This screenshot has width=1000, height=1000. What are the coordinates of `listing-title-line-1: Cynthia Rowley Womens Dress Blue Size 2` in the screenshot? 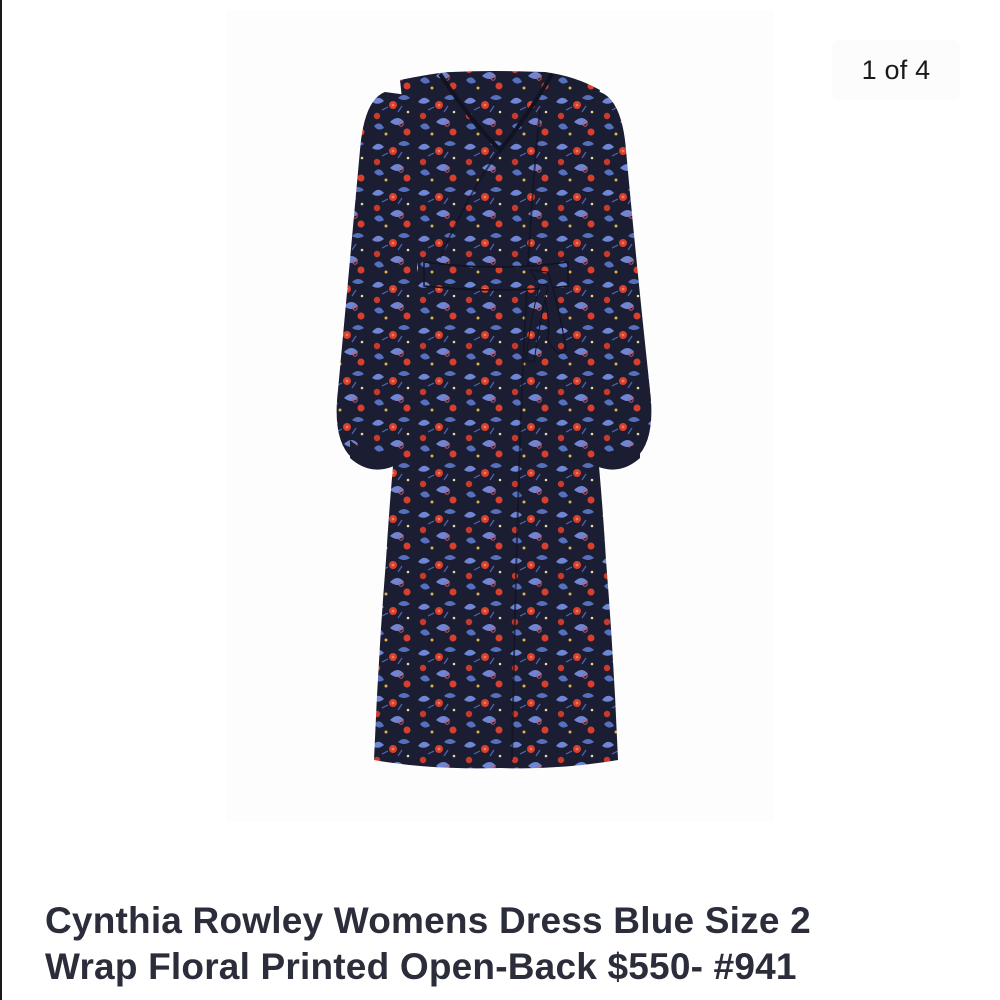 It's located at (428, 920).